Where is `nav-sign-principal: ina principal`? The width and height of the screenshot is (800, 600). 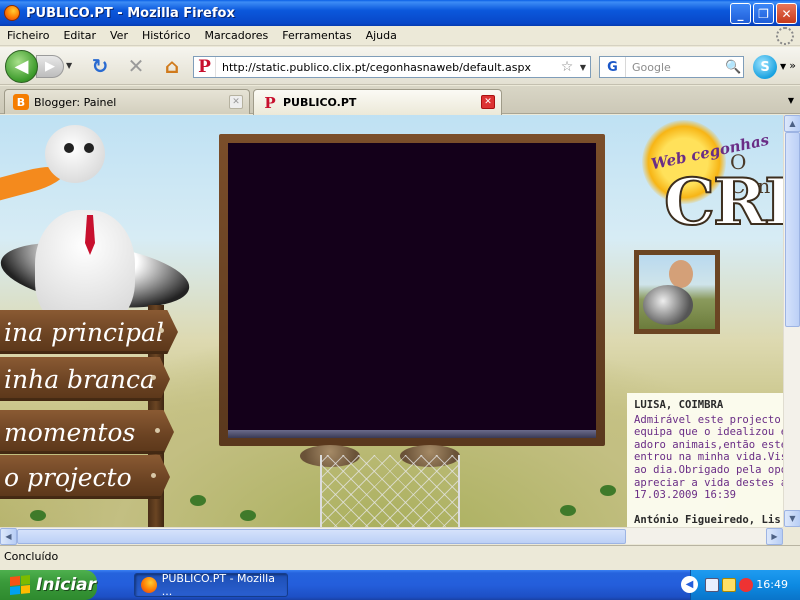
nav-sign-principal: ina principal is located at coordinates (89, 332).